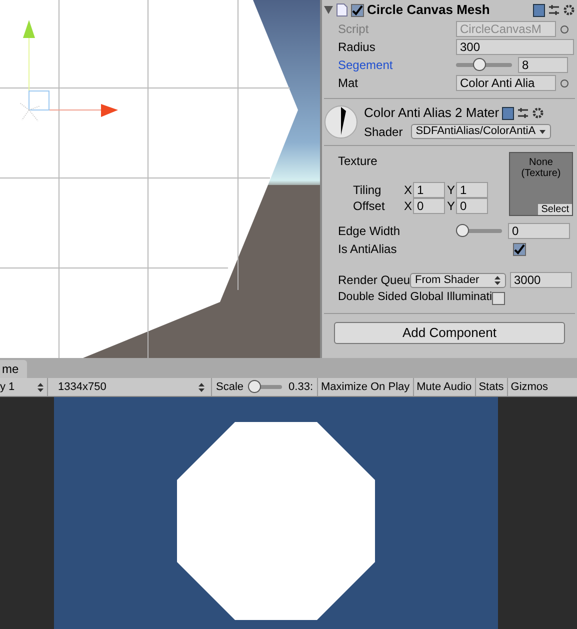  What do you see at coordinates (374, 280) in the screenshot?
I see `field-label: Render Queu` at bounding box center [374, 280].